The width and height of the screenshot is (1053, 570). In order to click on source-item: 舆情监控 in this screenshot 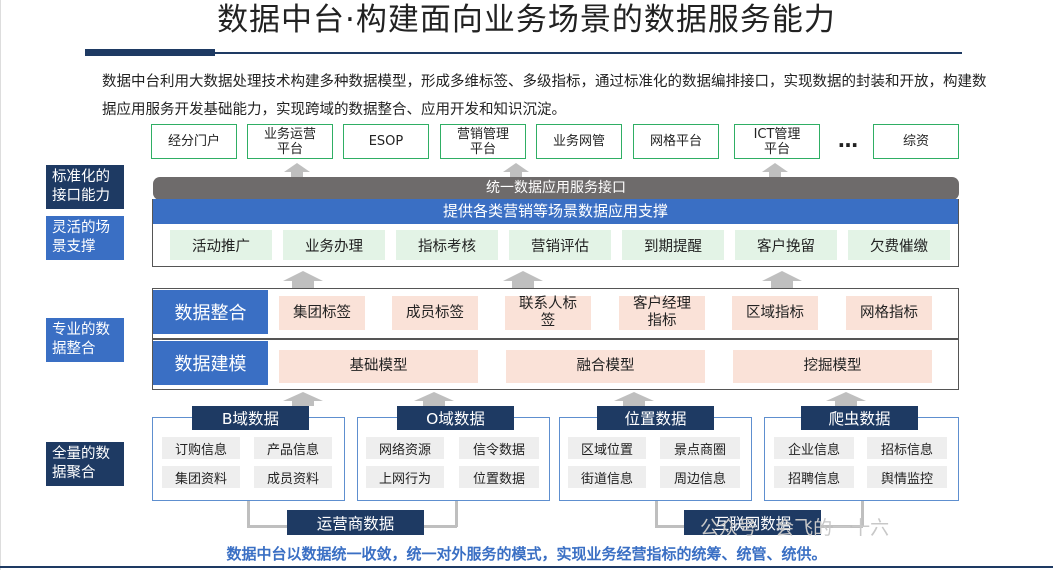, I will do `click(907, 477)`.